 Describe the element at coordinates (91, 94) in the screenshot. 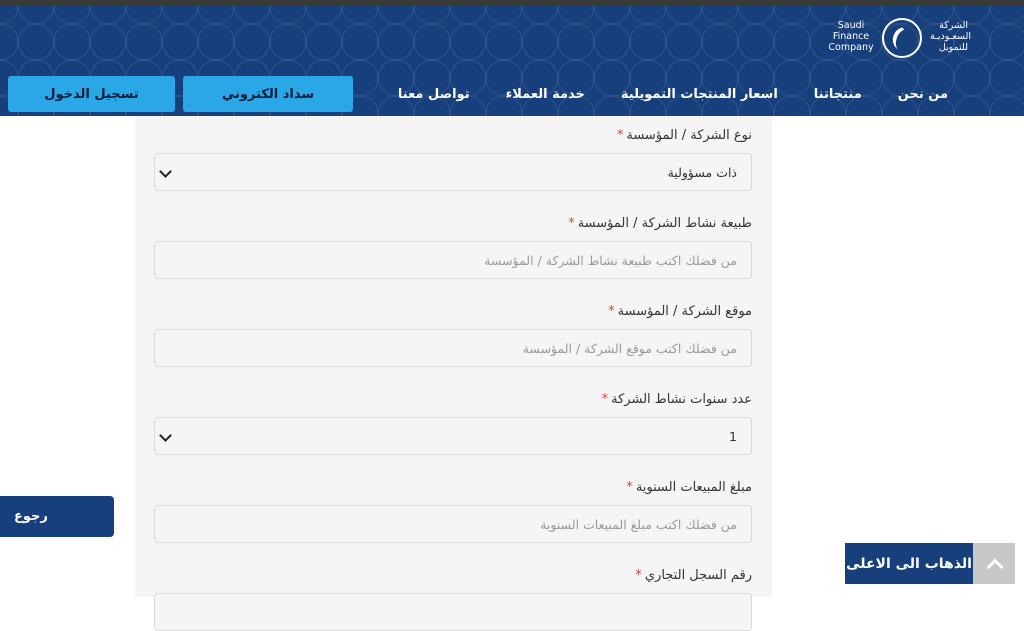

I see `login-button: تسجيل الدخول` at that location.